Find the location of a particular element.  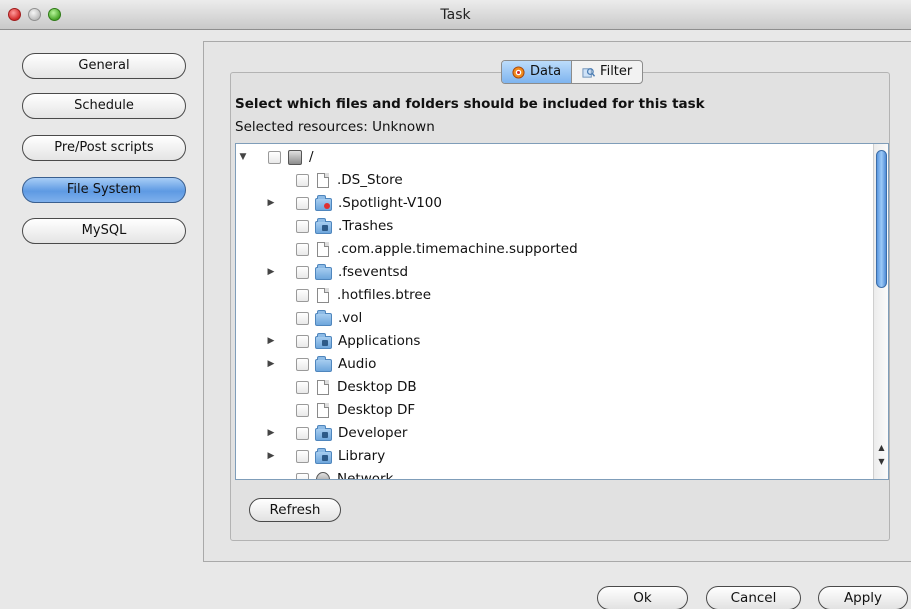

library-folder-icon is located at coordinates (323, 455).